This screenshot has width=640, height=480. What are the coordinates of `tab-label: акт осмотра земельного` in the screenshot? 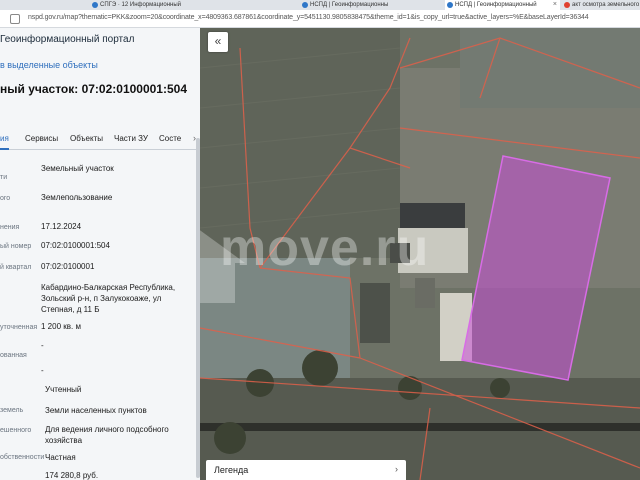 It's located at (606, 5).